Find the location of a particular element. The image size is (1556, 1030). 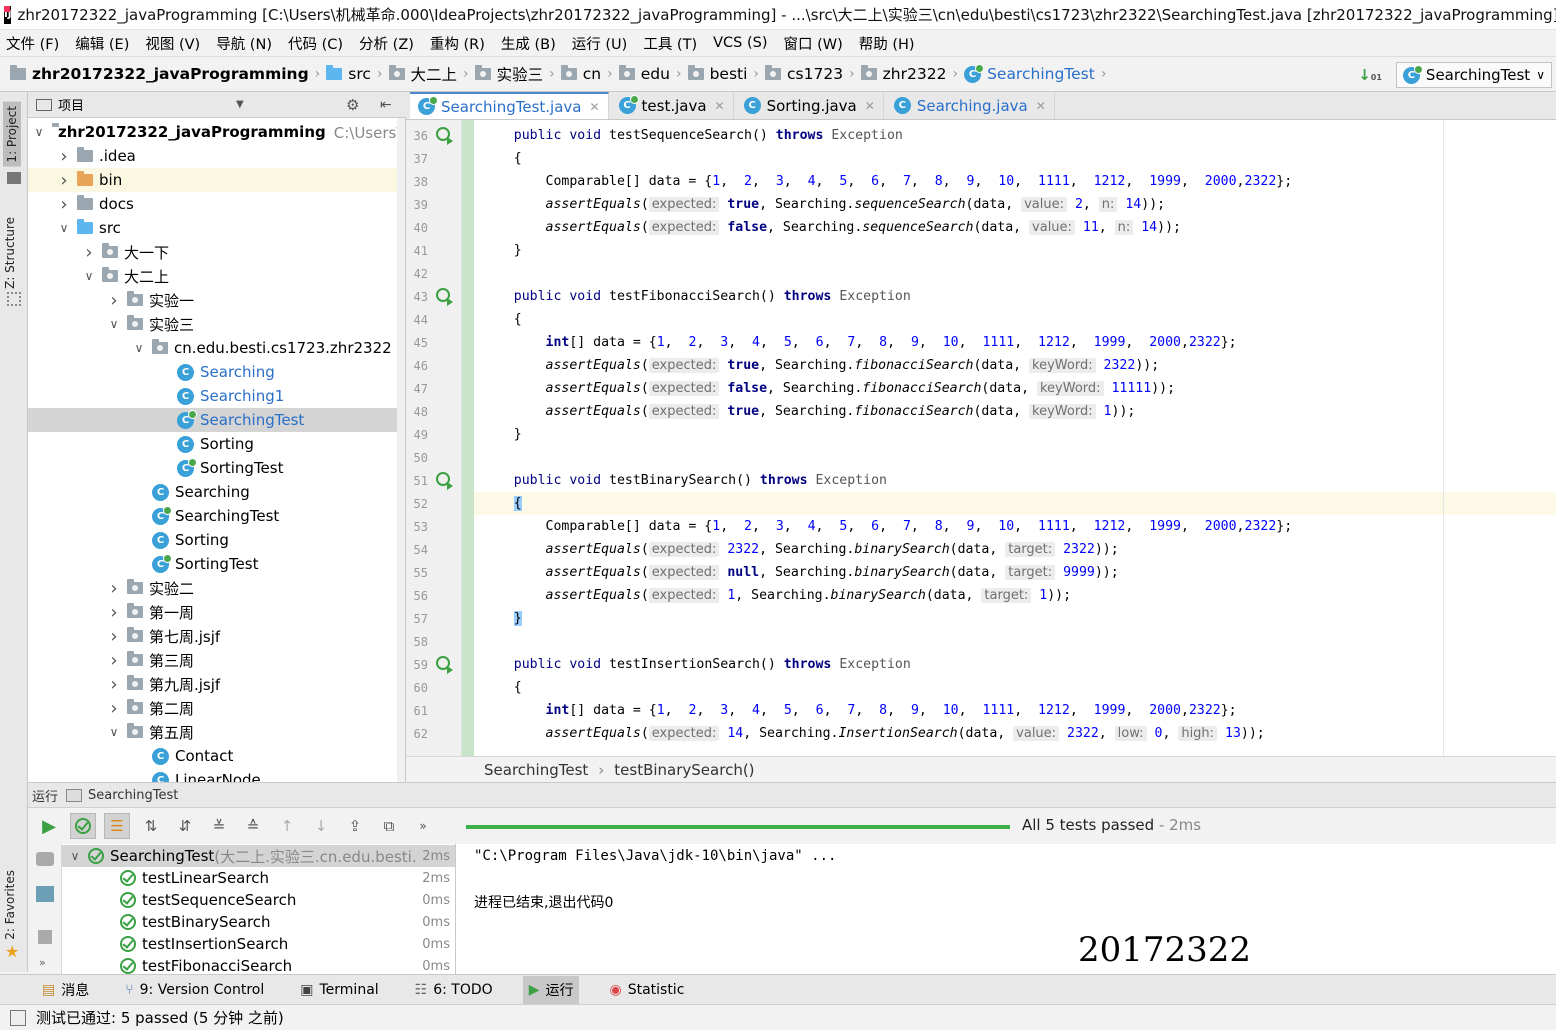

show-passed-icon is located at coordinates (83, 826).